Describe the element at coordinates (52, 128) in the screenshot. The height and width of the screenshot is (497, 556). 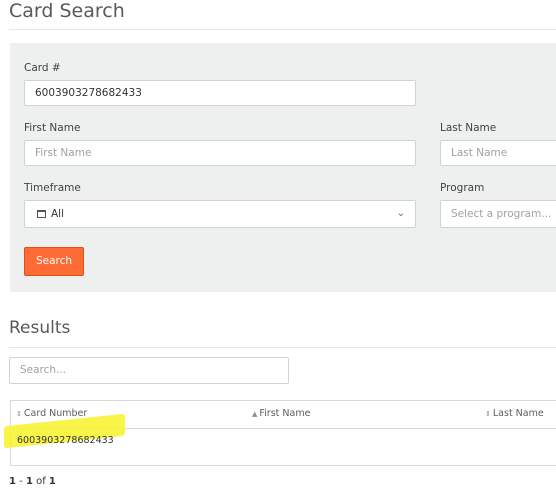
I see `first-name-label: First Name` at that location.